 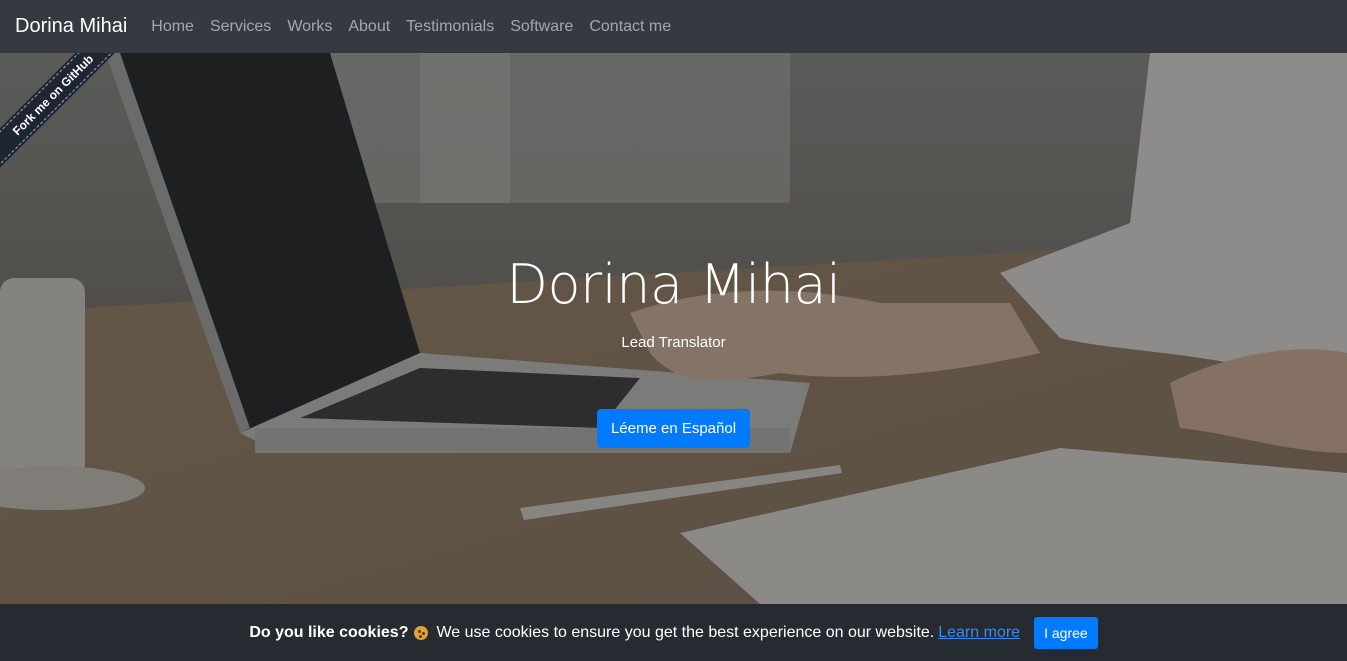 I want to click on cookie-question: Do you like cookies?, so click(x=329, y=632).